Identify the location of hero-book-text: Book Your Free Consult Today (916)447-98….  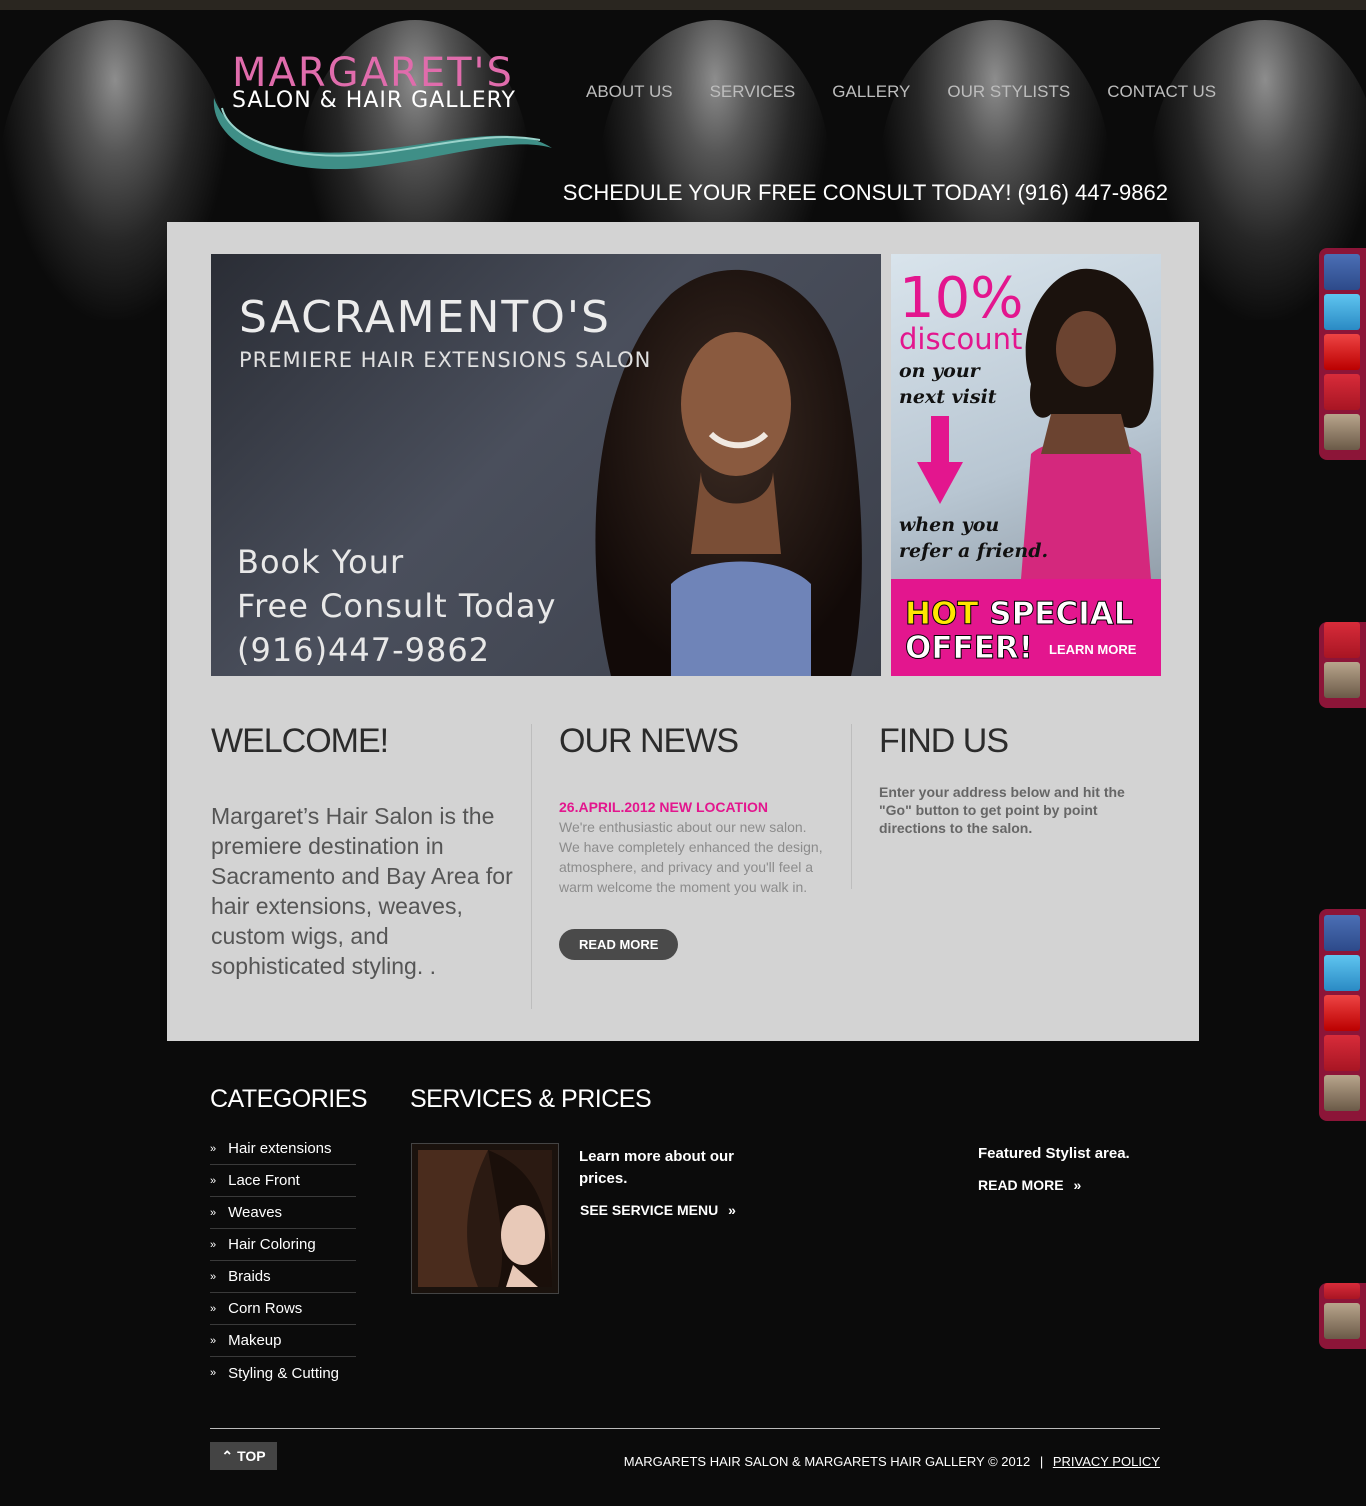
(396, 606).